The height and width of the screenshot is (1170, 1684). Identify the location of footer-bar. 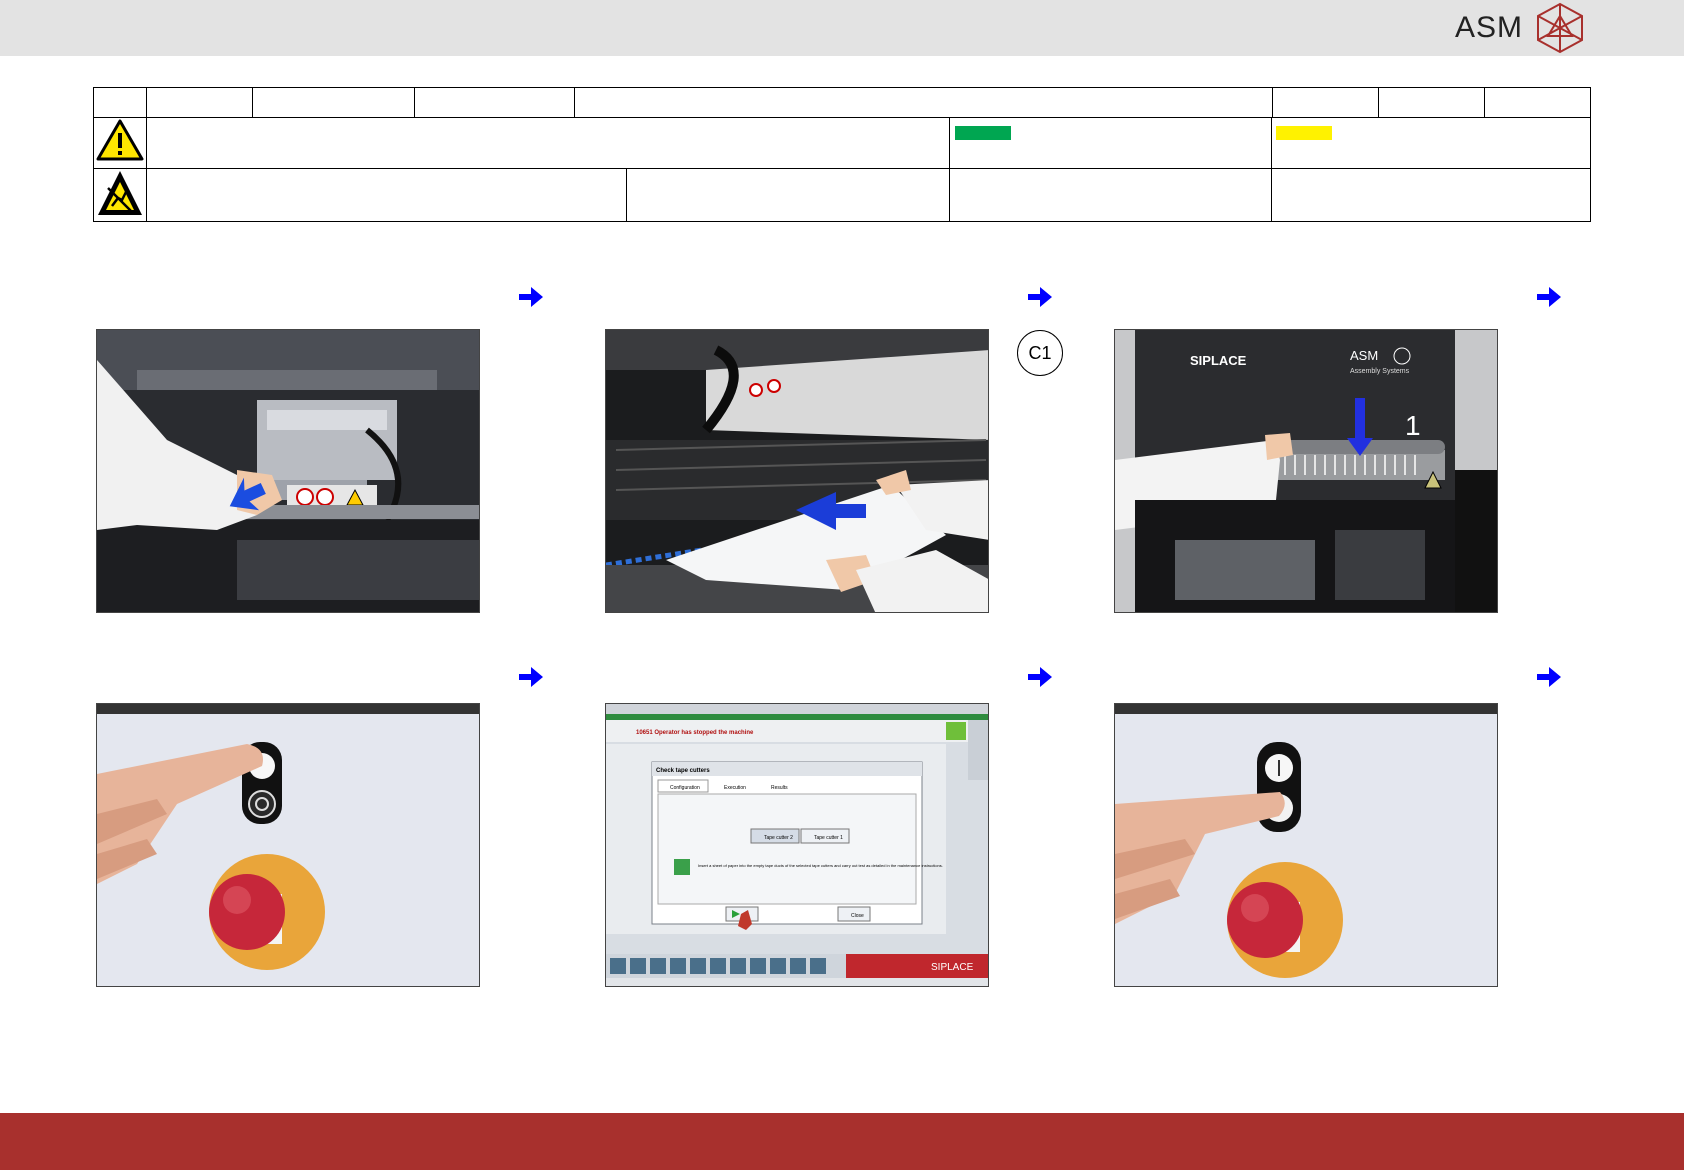
(842, 1141).